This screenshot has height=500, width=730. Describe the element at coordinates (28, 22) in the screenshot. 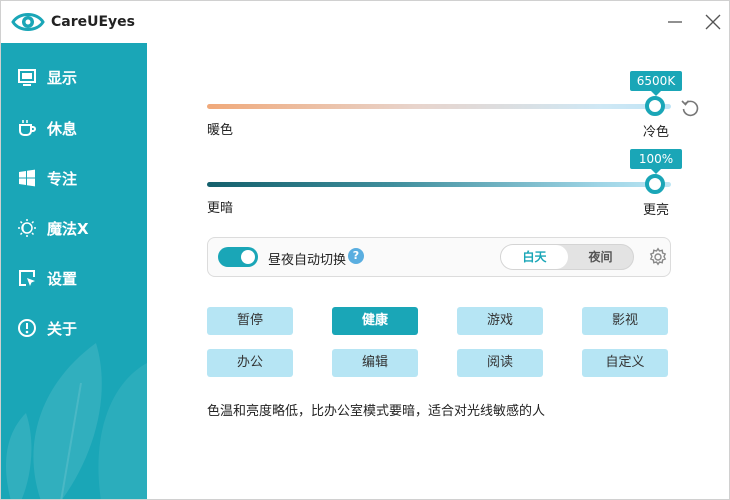

I see `eye-logo-icon` at that location.